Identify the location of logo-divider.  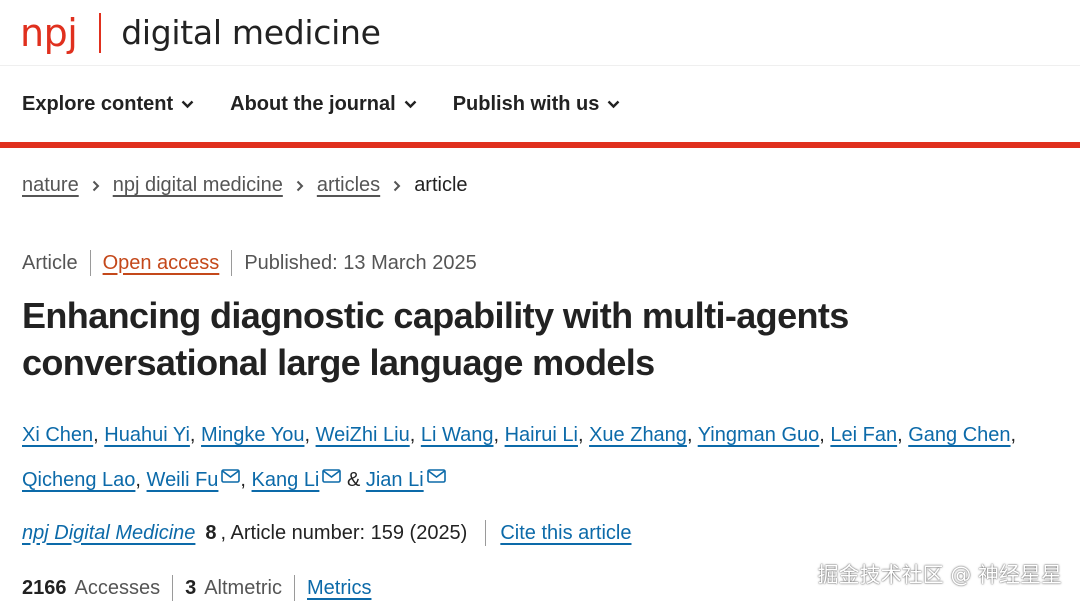
(100, 32).